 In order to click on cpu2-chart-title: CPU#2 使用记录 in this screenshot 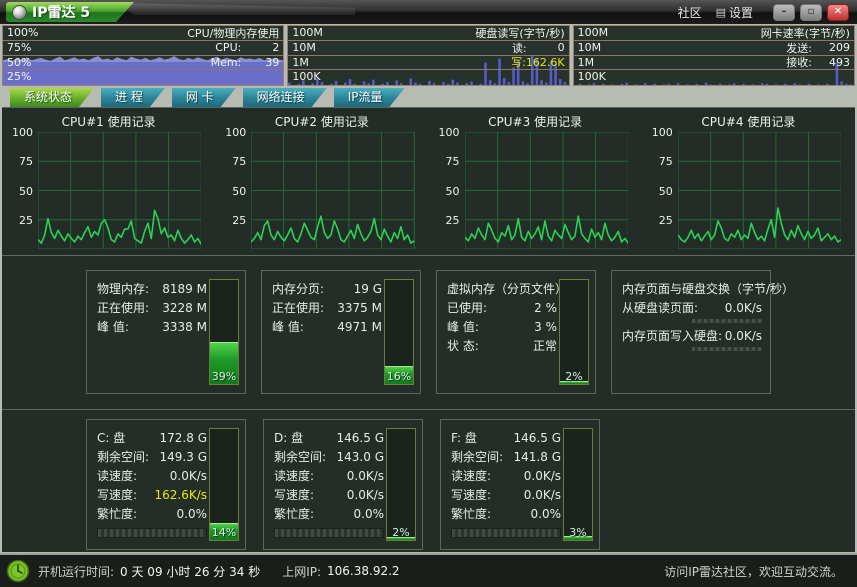, I will do `click(321, 122)`.